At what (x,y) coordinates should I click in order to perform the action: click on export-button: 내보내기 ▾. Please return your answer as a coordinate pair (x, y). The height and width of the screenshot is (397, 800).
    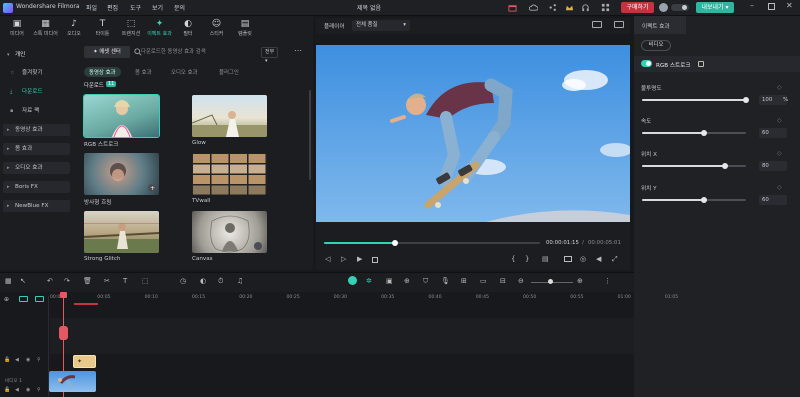
    Looking at the image, I should click on (715, 7).